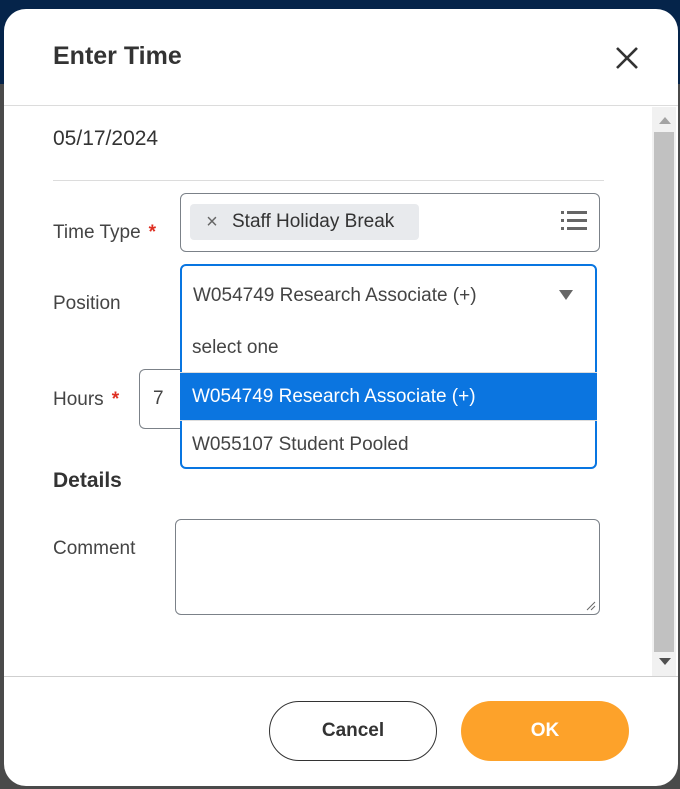  Describe the element at coordinates (87, 303) in the screenshot. I see `position-label: Position` at that location.